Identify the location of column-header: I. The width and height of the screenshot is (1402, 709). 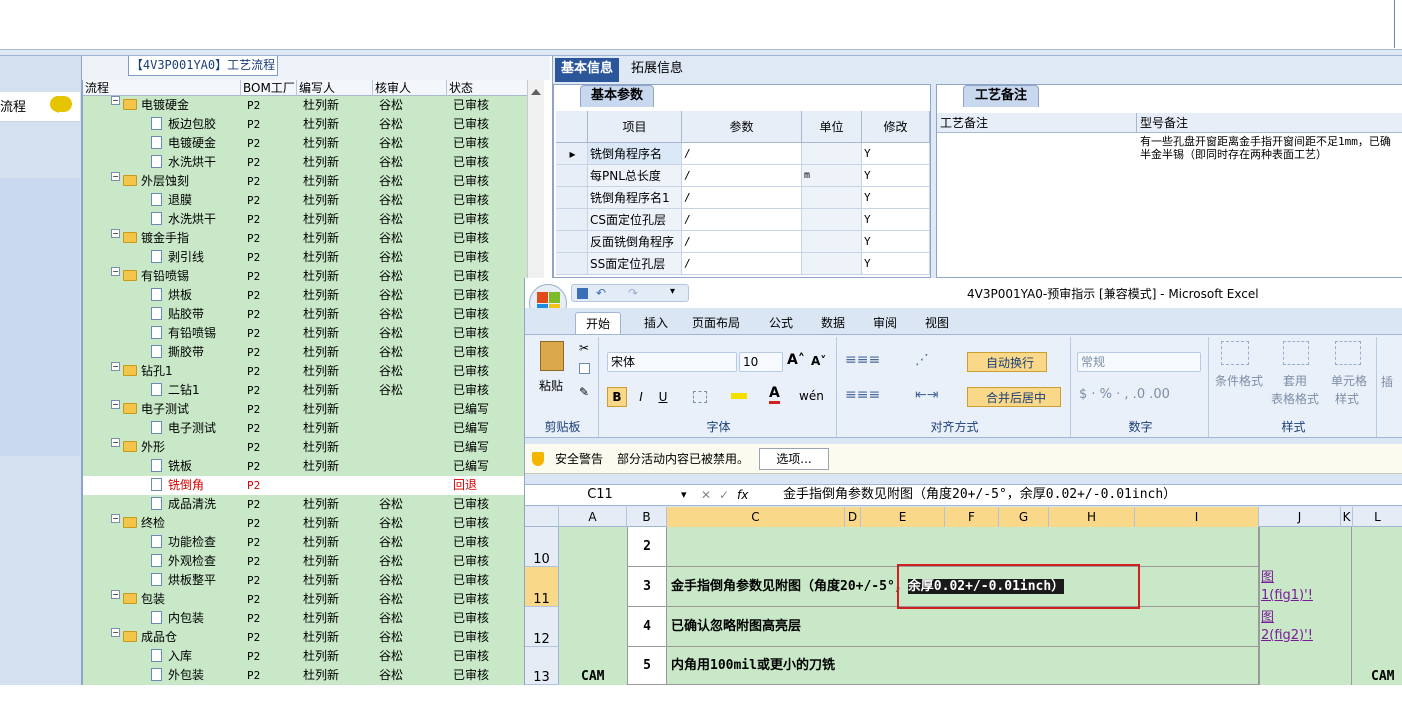
(1197, 517).